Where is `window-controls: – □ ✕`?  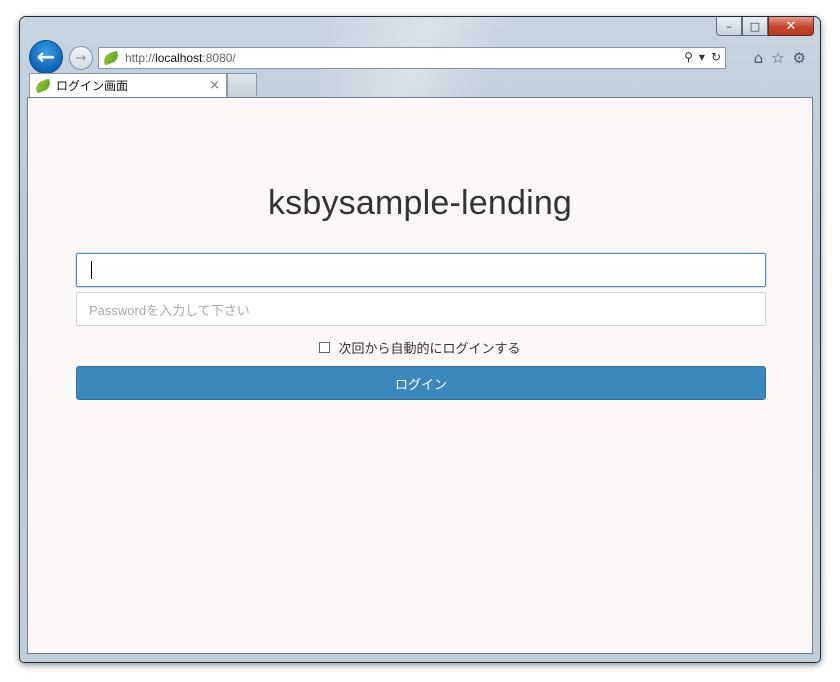 window-controls: – □ ✕ is located at coordinates (765, 27).